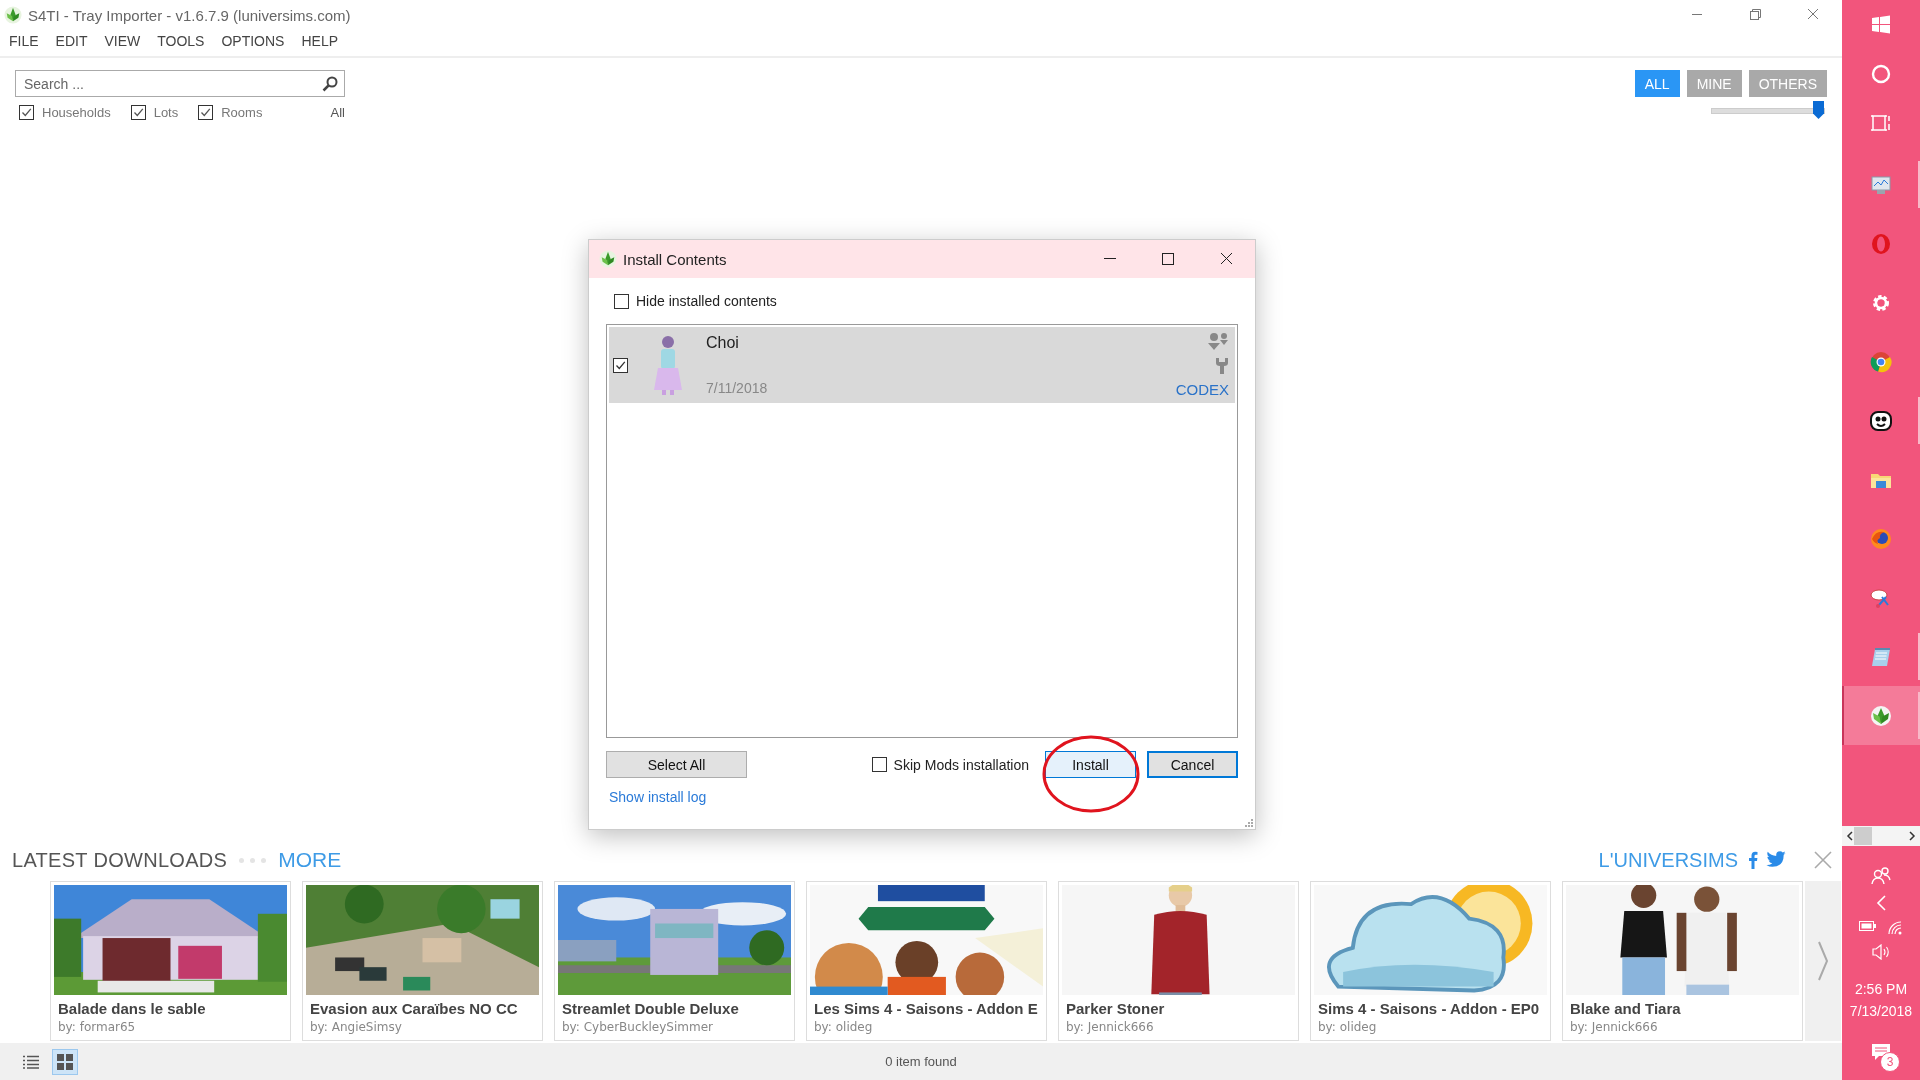 The image size is (1920, 1080). I want to click on view-mode-button, so click(65, 1061).